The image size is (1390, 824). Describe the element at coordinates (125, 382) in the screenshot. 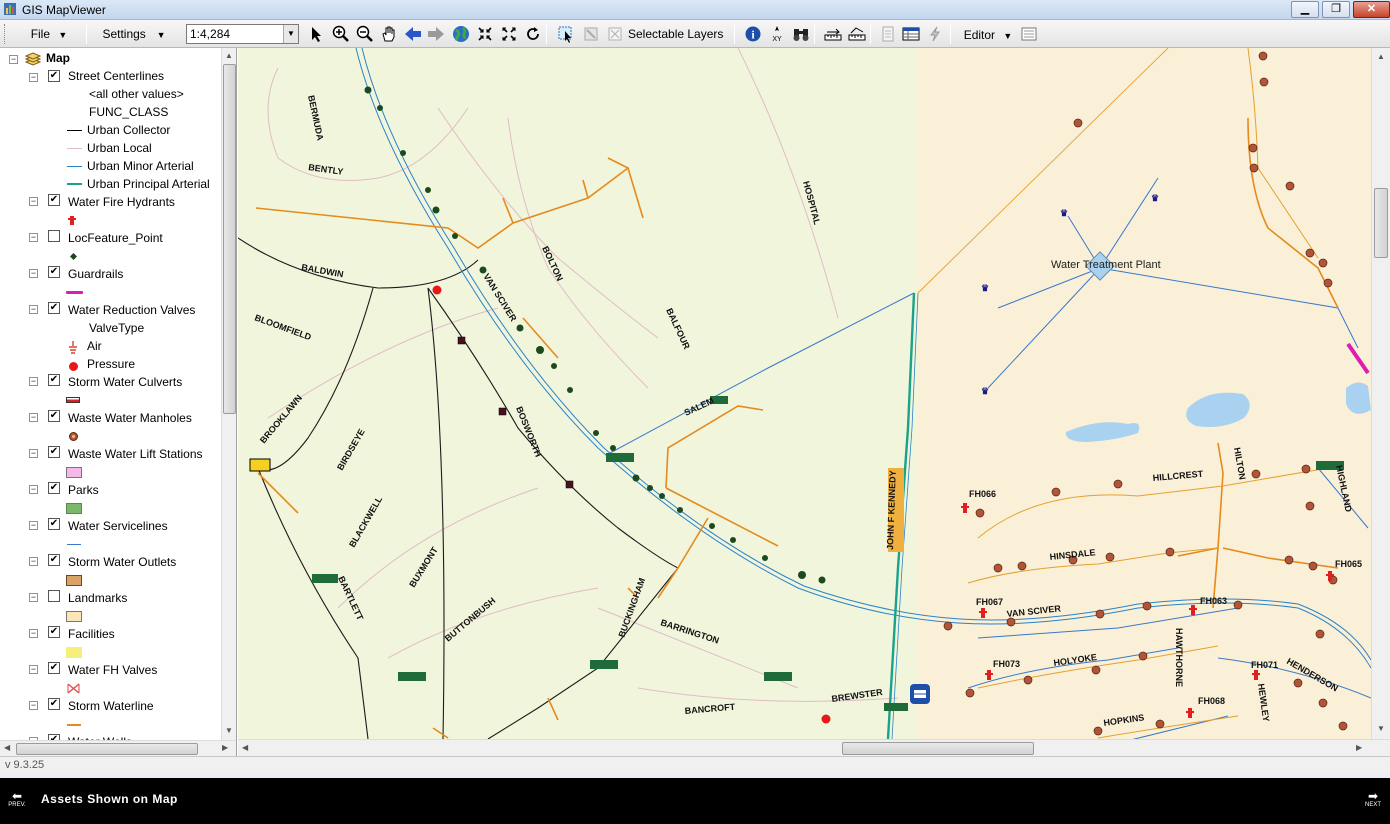

I see `layer-storm-water-culverts: Storm Water Culverts` at that location.